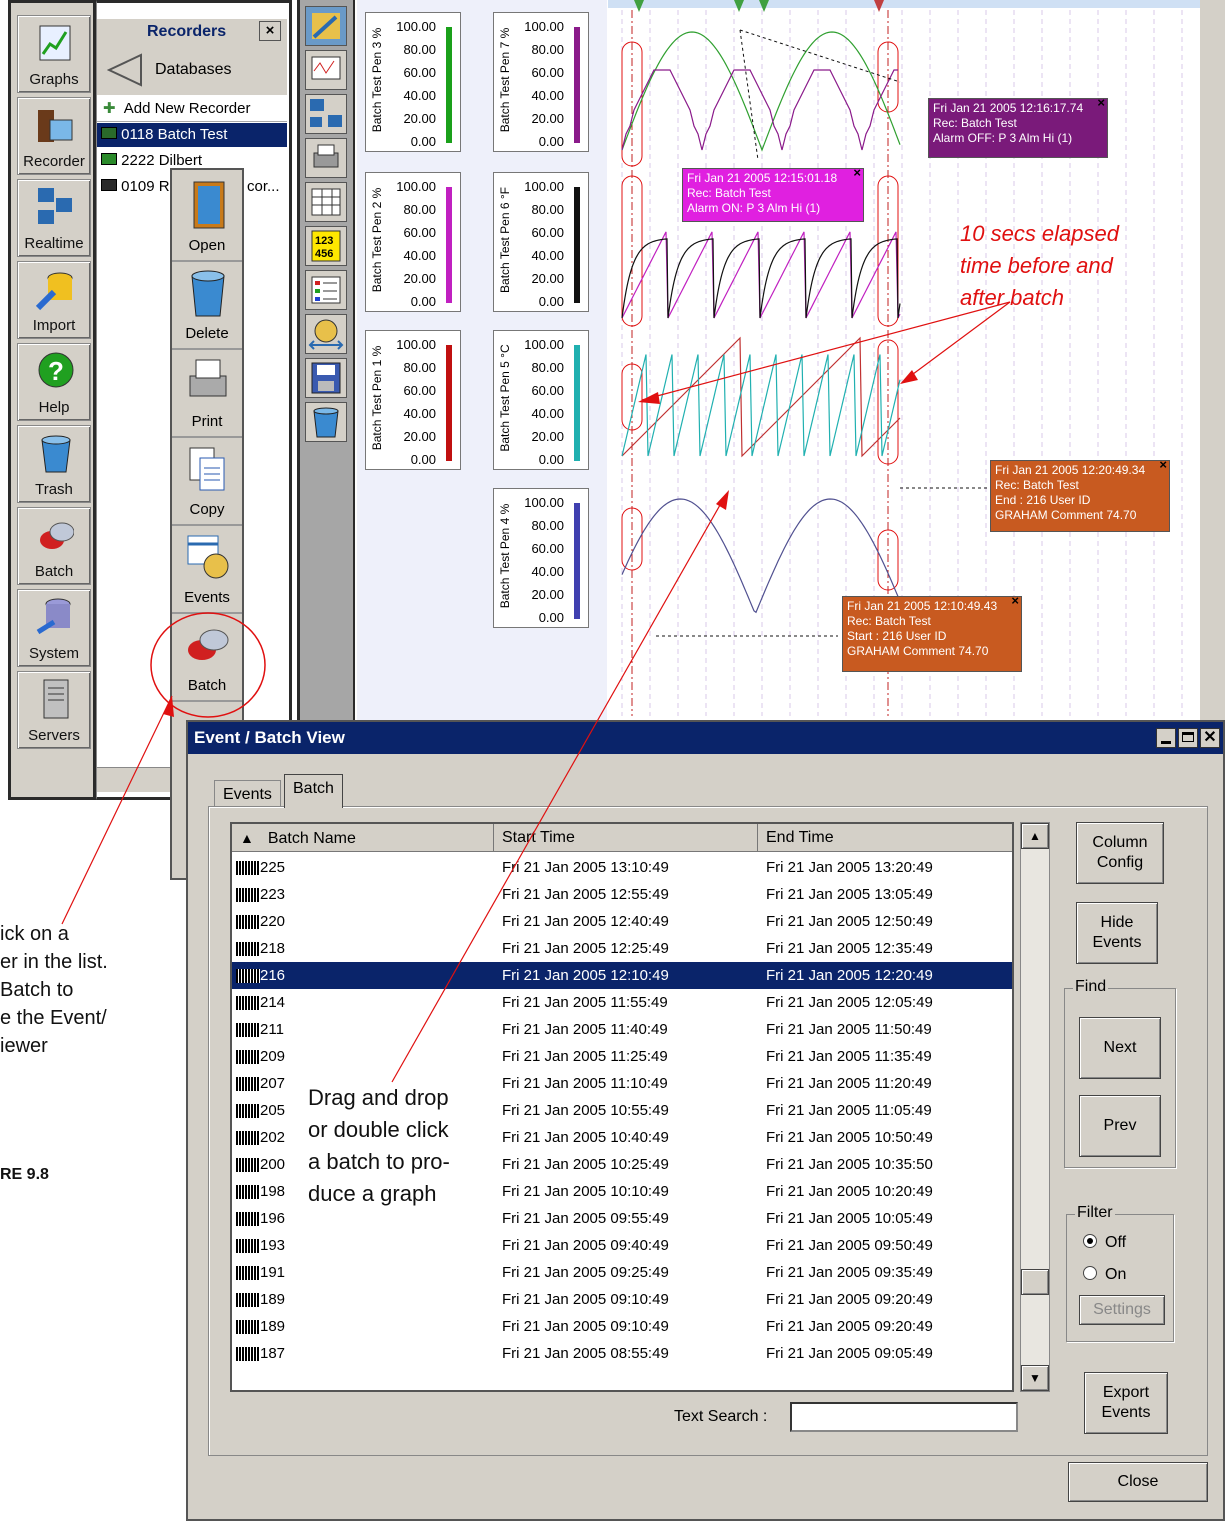 The width and height of the screenshot is (1225, 1521). I want to click on scroll-up-button: ▲, so click(1035, 836).